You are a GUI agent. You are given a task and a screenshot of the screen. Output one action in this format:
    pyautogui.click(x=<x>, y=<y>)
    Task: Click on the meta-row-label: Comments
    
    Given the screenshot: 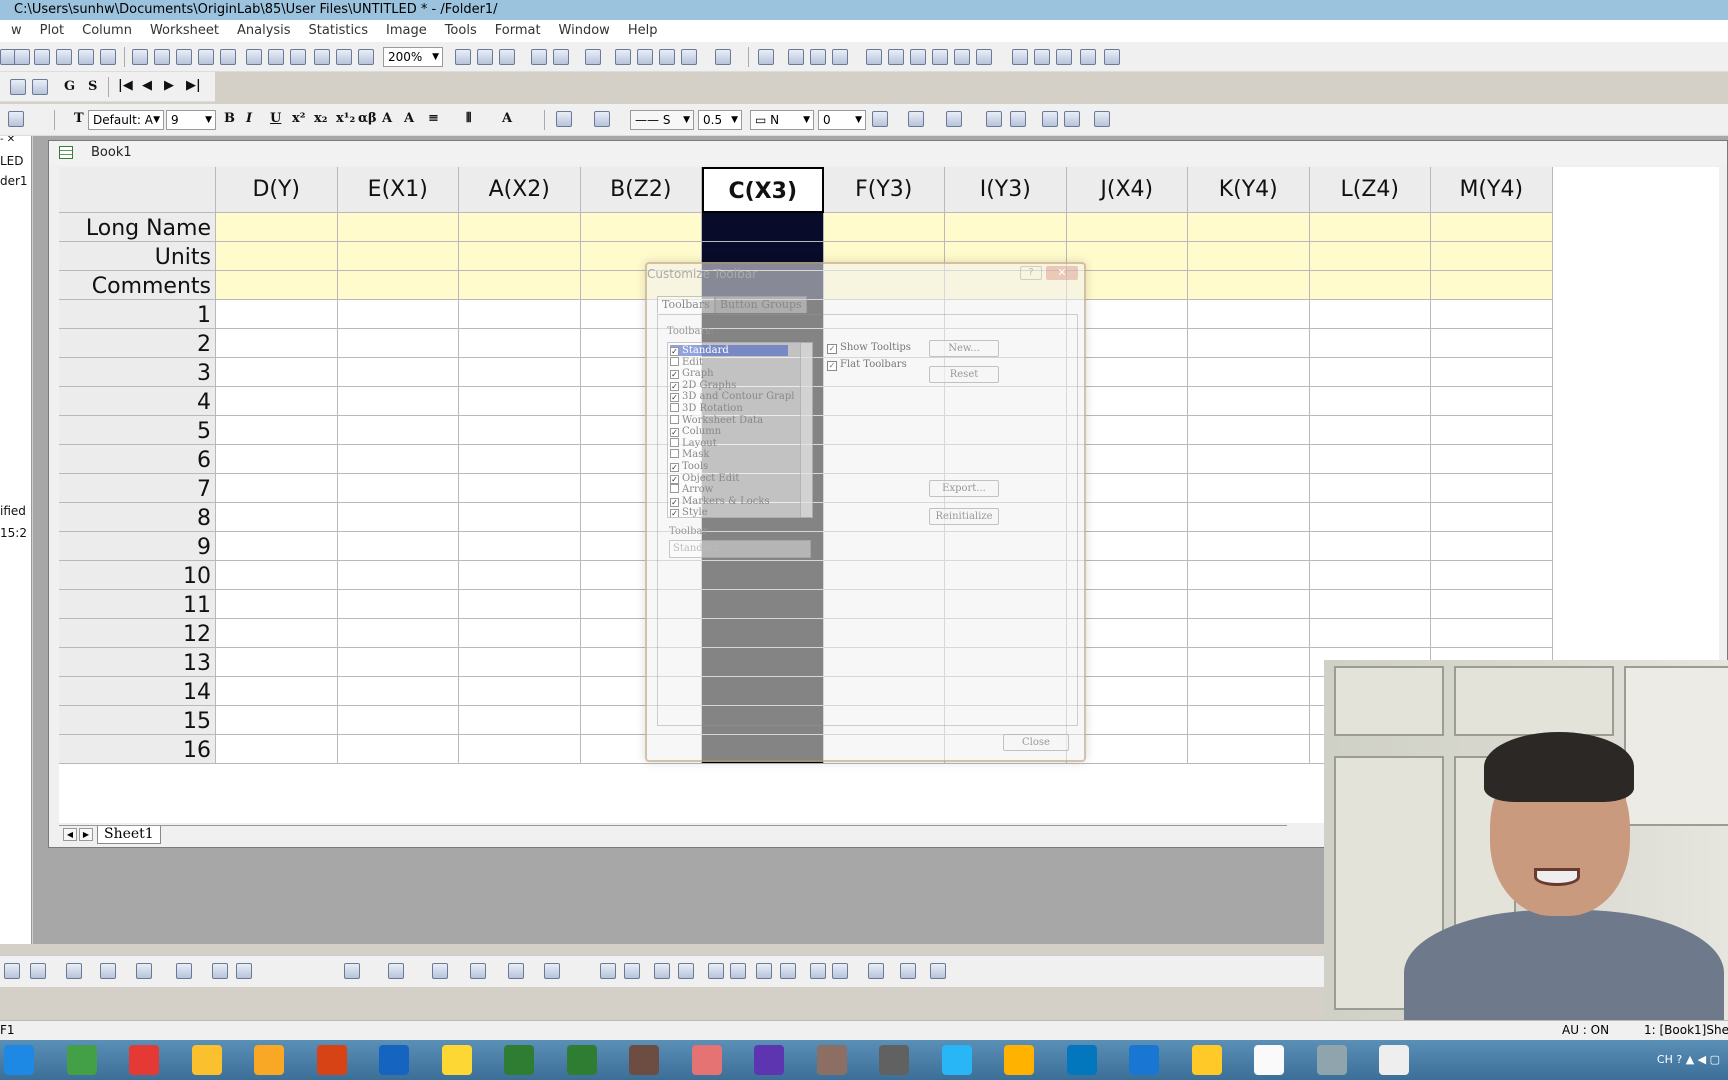 What is the action you would take?
    pyautogui.click(x=137, y=285)
    